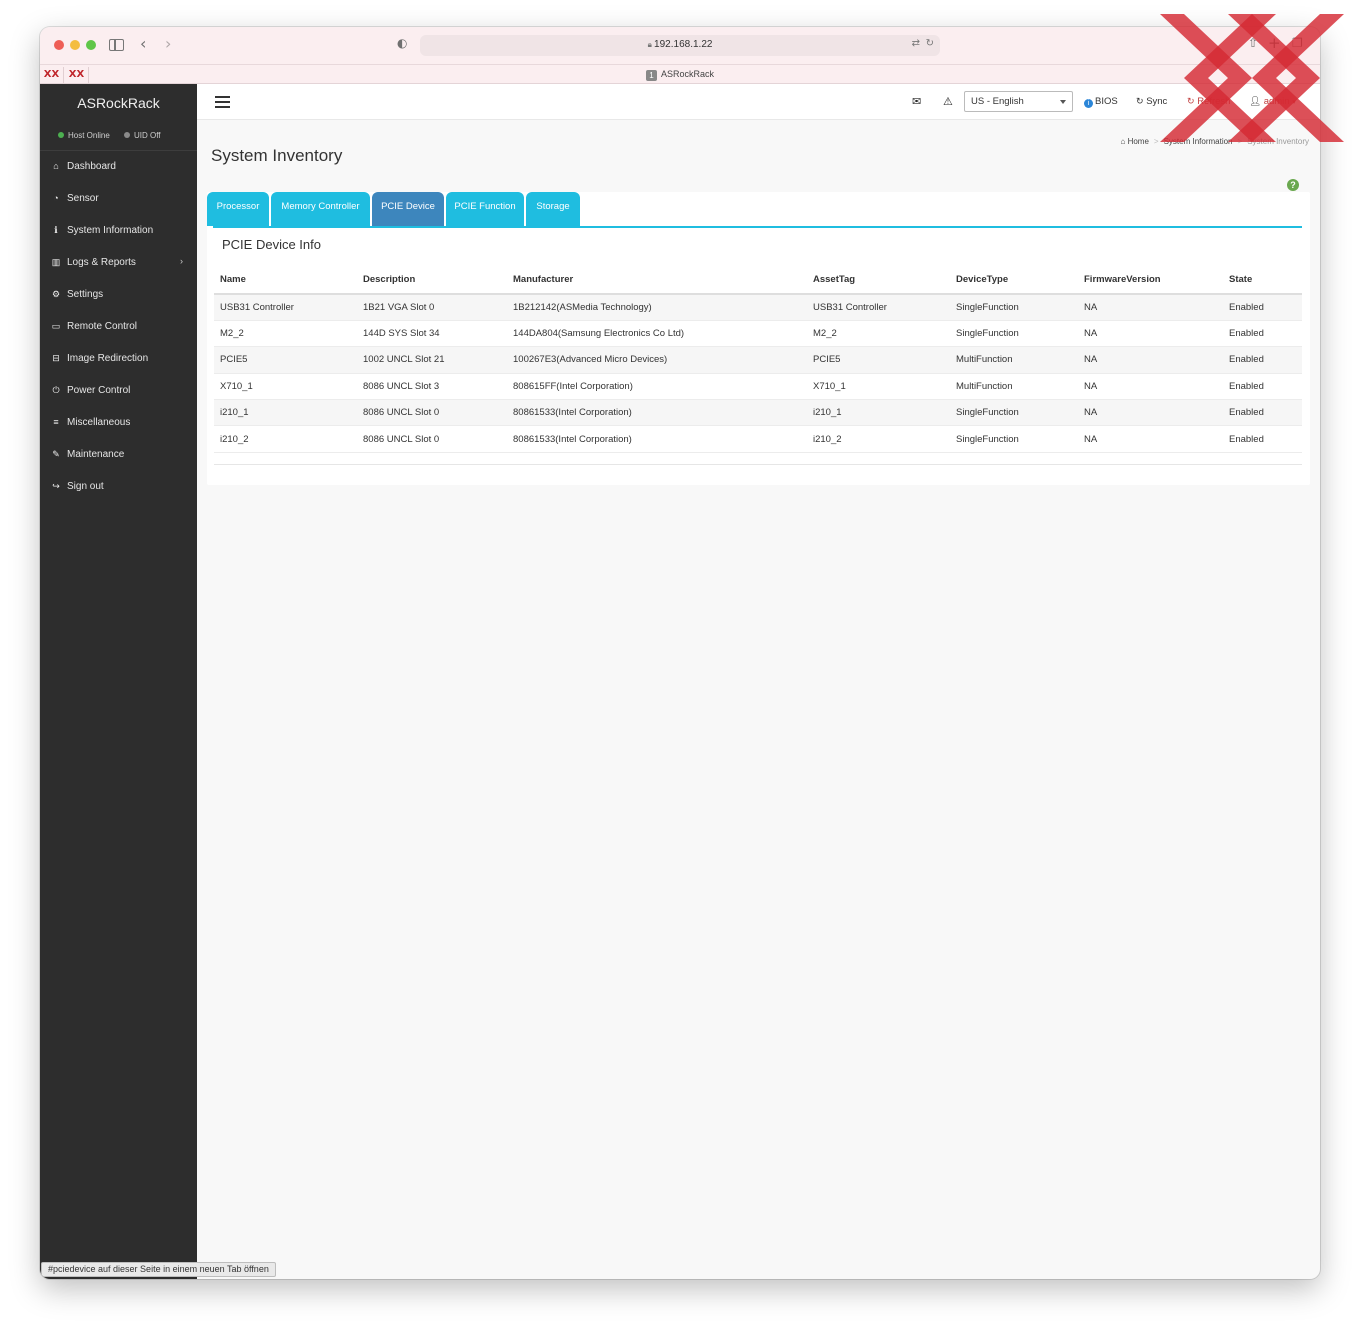  Describe the element at coordinates (1088, 103) in the screenshot. I see `info-icon: i` at that location.